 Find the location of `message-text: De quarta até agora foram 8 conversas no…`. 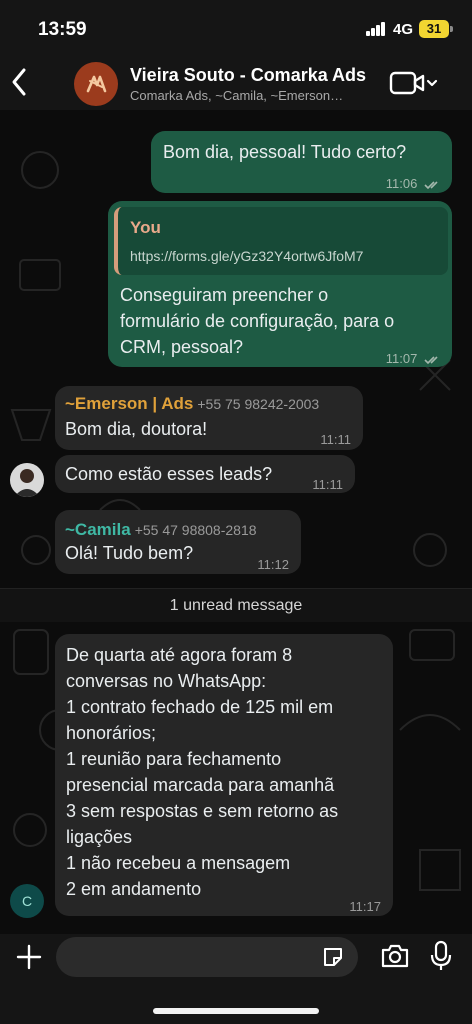

message-text: De quarta até agora foram 8 conversas no… is located at coordinates (202, 772).